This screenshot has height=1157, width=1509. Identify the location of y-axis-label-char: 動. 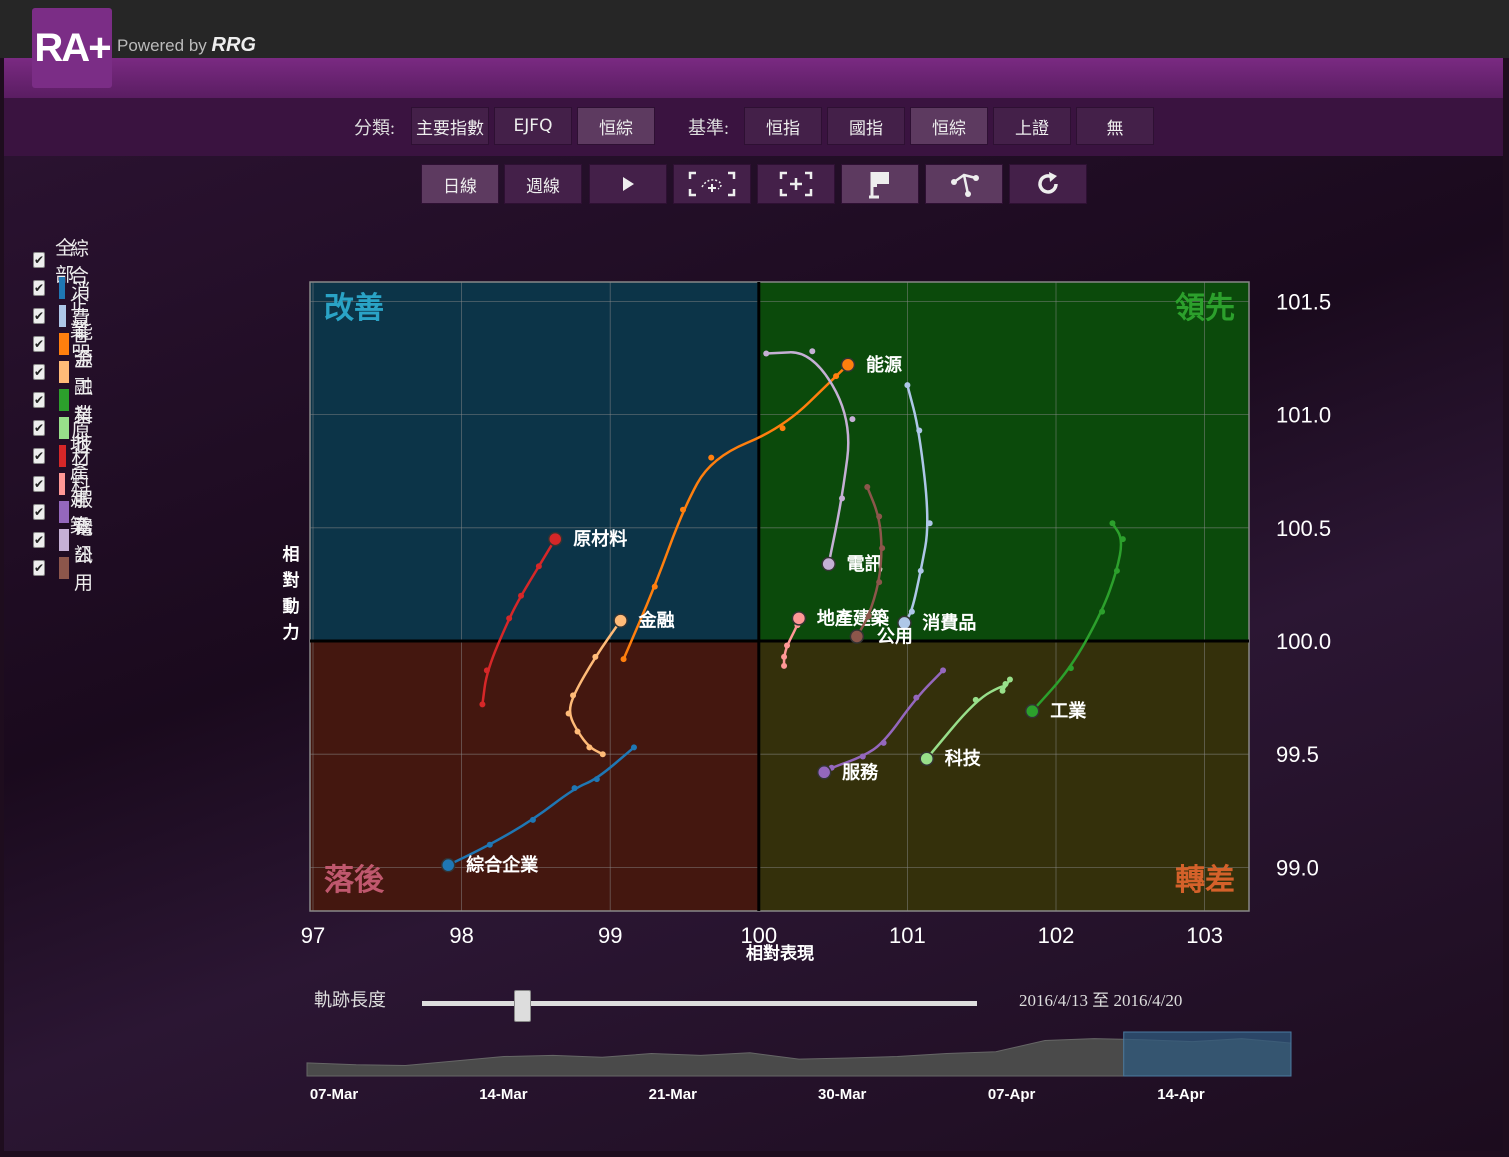
(291, 606).